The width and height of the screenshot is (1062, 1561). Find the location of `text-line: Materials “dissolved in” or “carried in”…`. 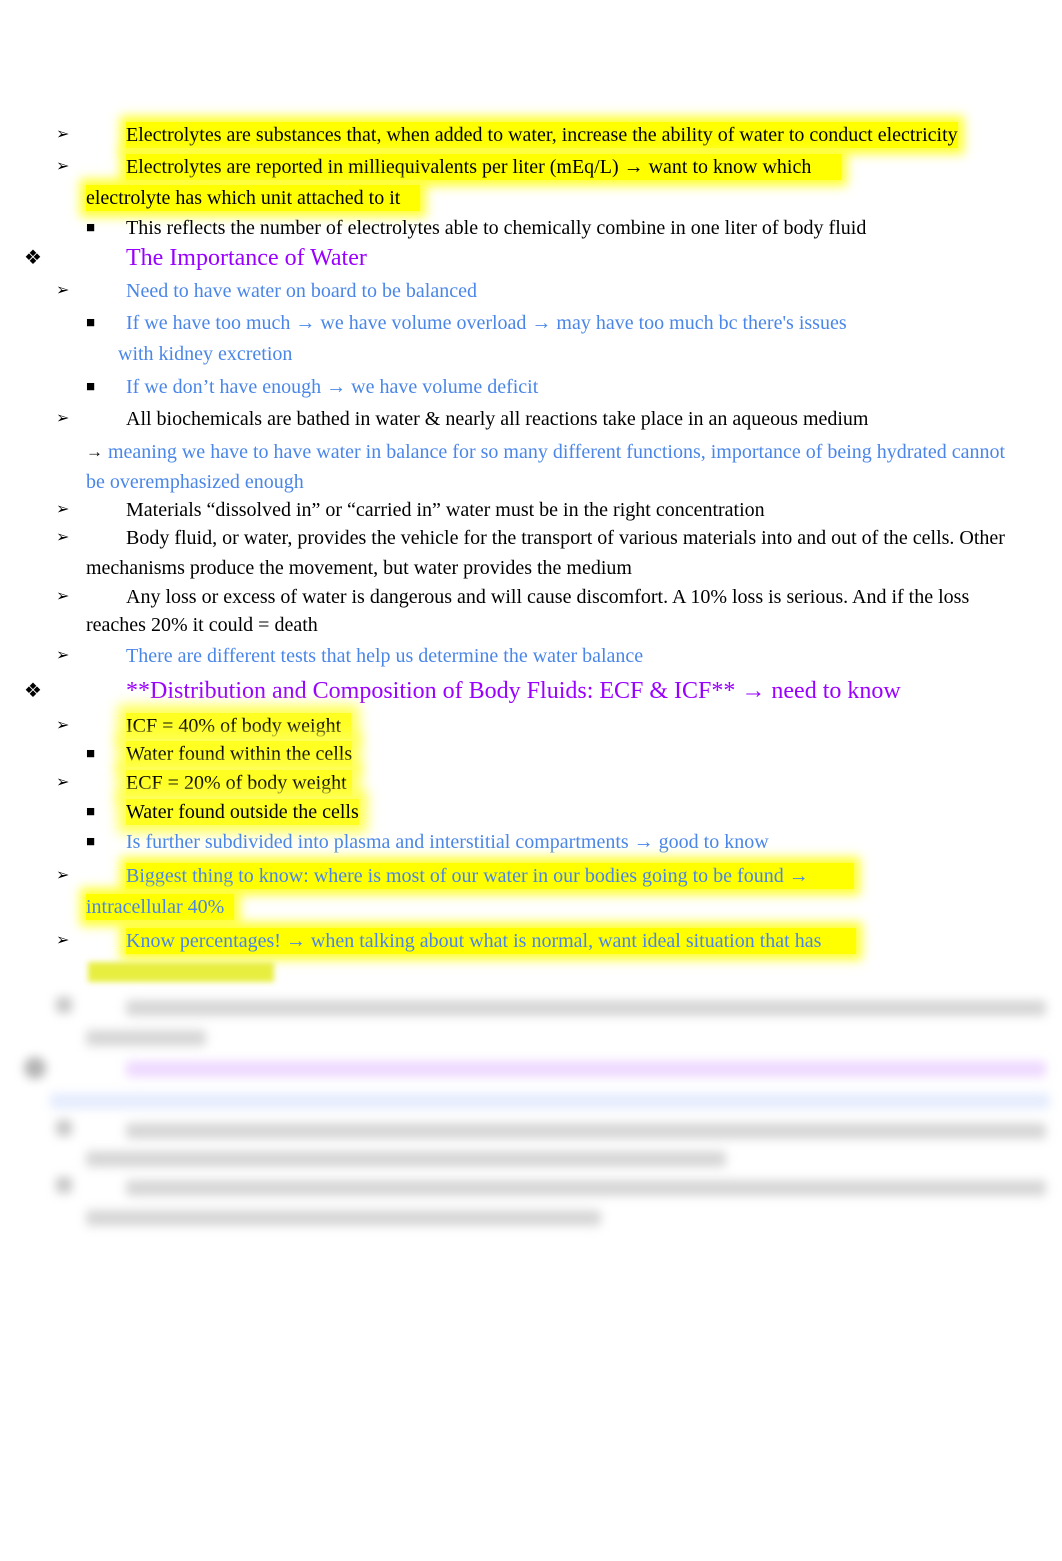

text-line: Materials “dissolved in” or “carried in”… is located at coordinates (445, 510).